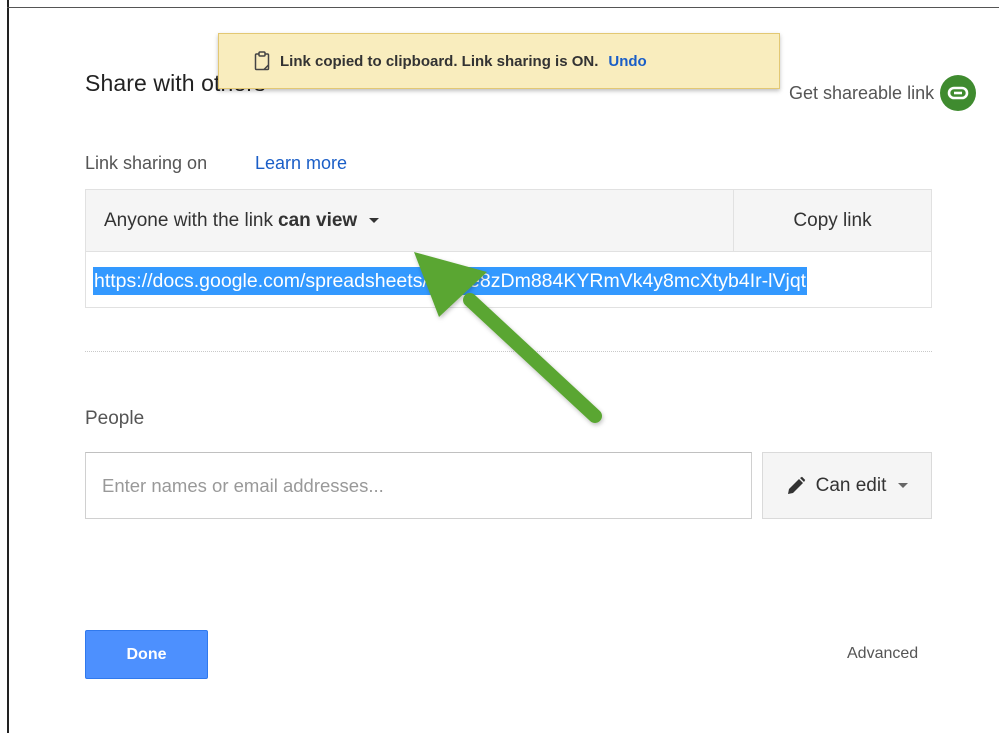 The height and width of the screenshot is (733, 999). Describe the element at coordinates (862, 92) in the screenshot. I see `shareable-link-label: Get shareable link` at that location.